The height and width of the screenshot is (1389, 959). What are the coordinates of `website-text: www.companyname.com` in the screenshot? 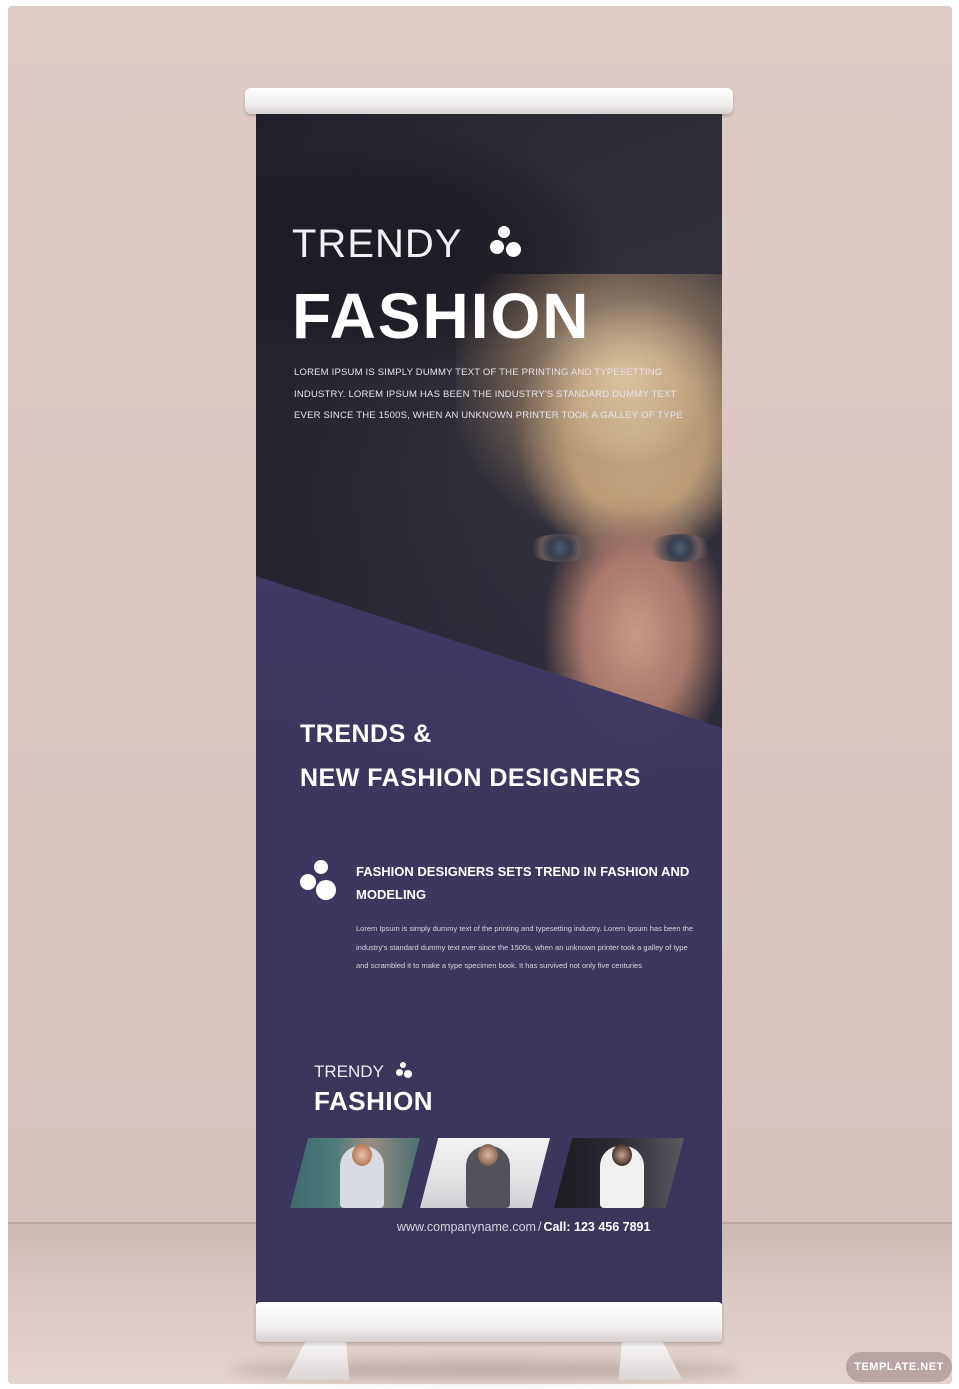 It's located at (466, 1227).